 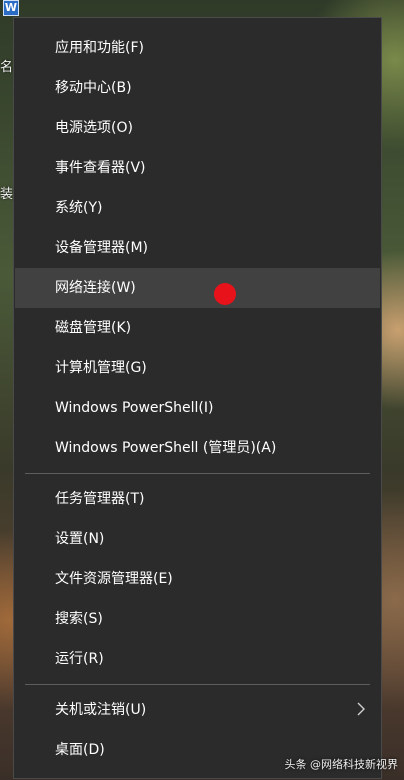 I want to click on menu-item-settings: 设置(N), so click(x=197, y=539).